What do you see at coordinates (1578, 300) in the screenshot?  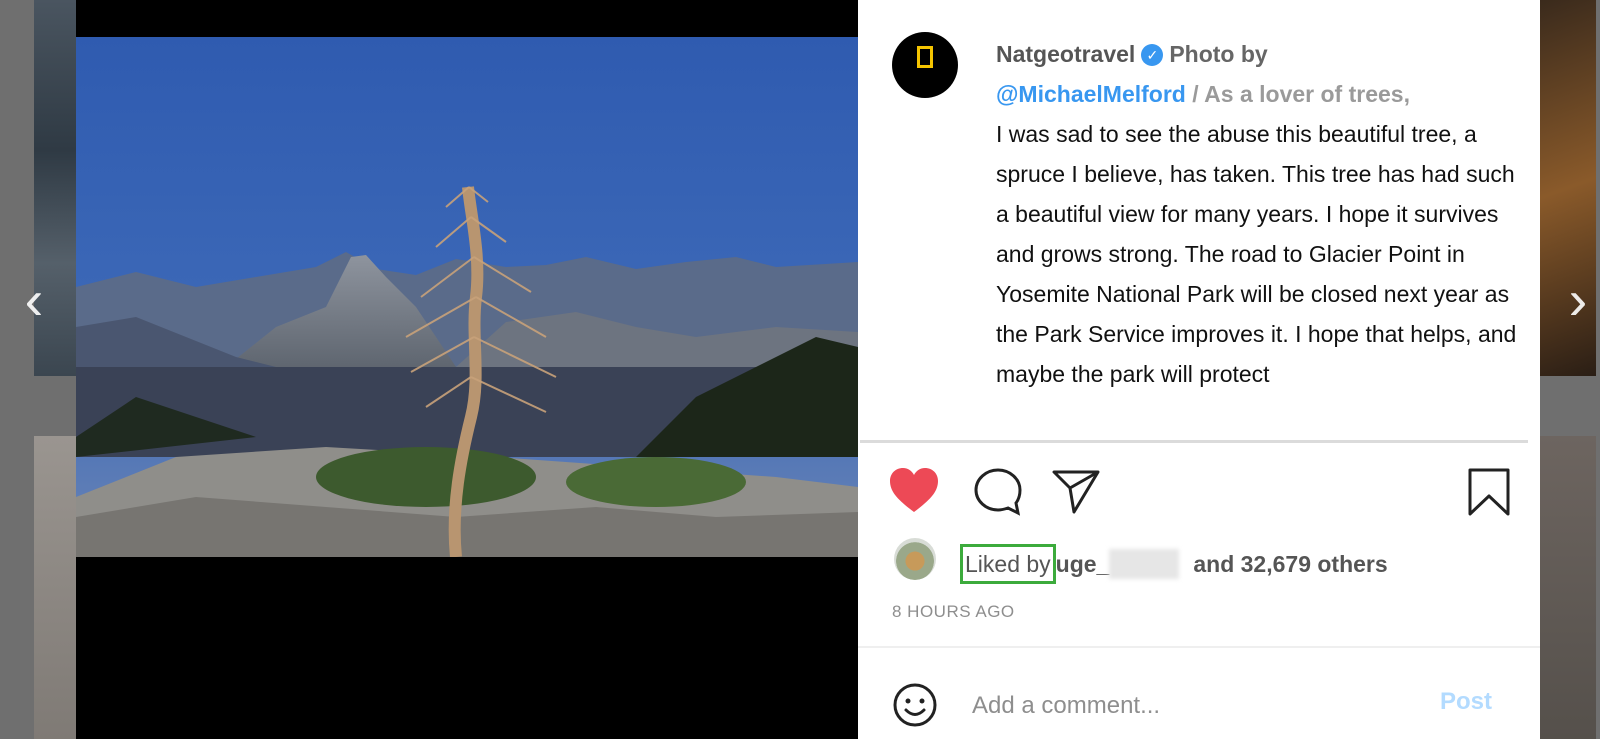 I see `chevron-right-icon: ›` at bounding box center [1578, 300].